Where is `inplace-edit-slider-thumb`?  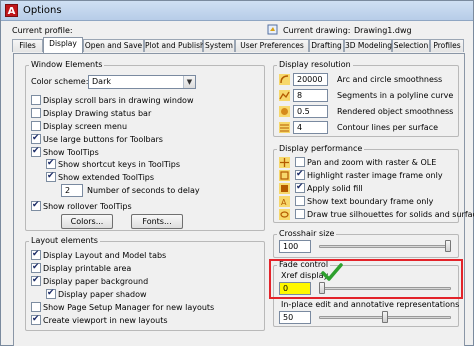
inplace-edit-slider-thumb is located at coordinates (385, 317).